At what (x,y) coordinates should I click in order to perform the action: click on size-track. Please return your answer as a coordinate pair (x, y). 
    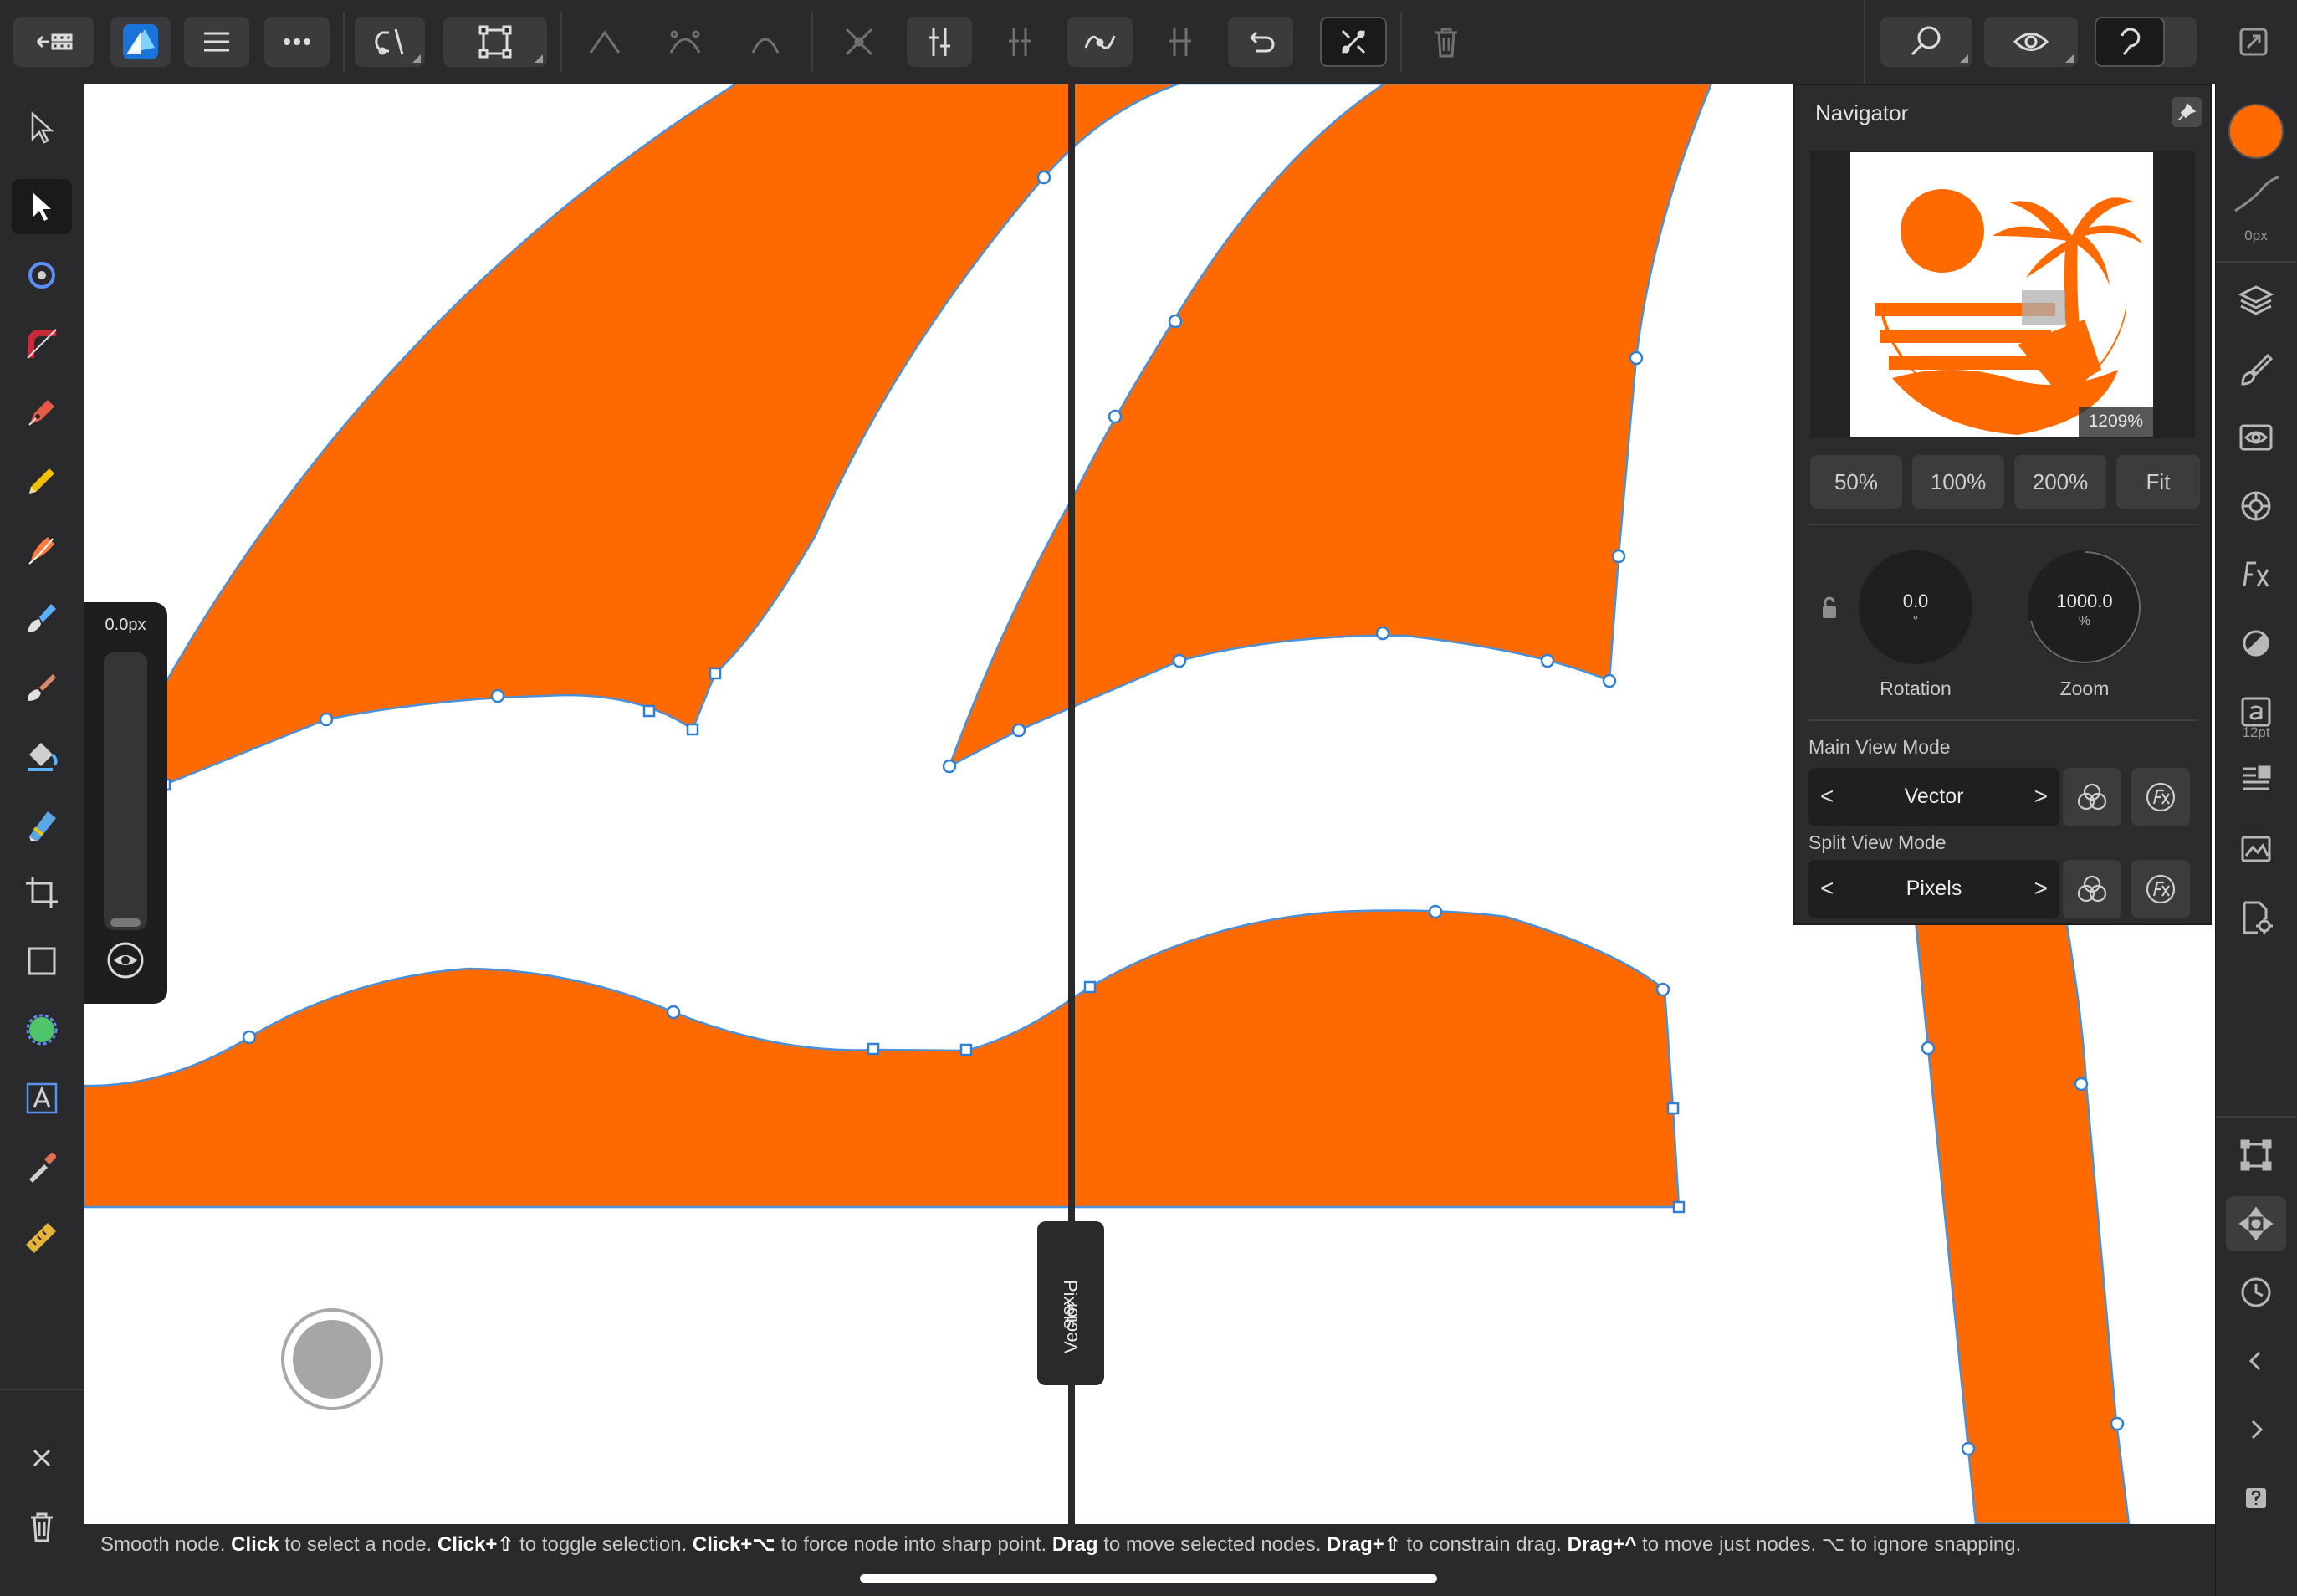
    Looking at the image, I should click on (125, 791).